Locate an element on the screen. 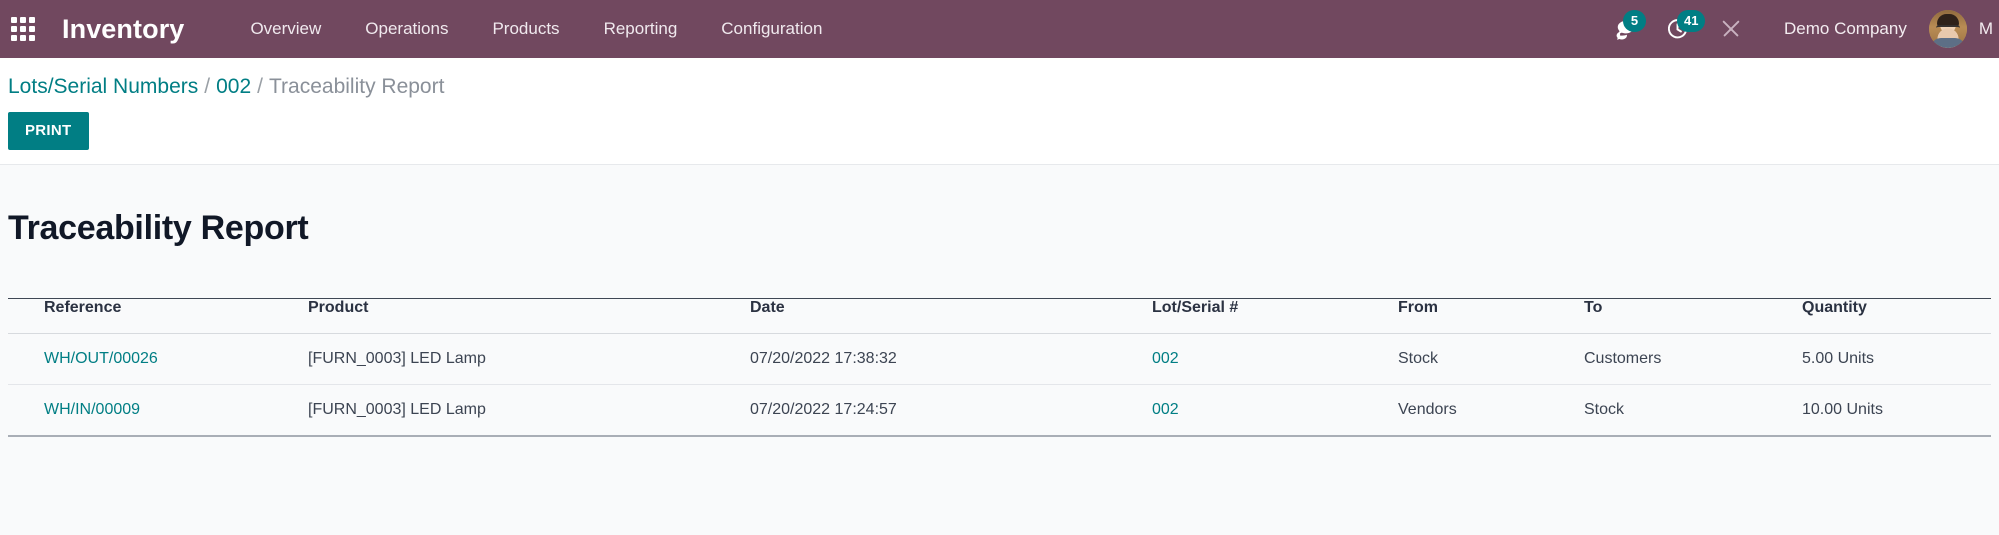 This screenshot has width=1999, height=535. username-label: M is located at coordinates (1985, 28).